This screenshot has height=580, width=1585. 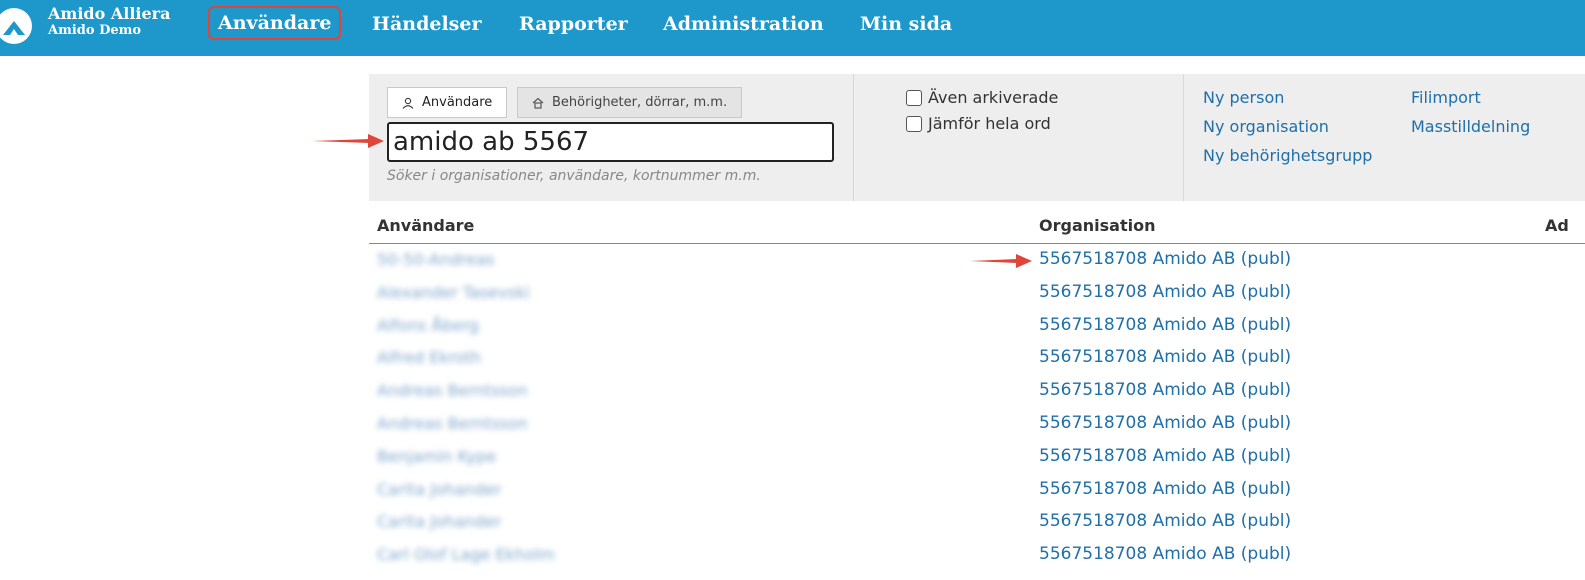 I want to click on new-organisation-link: Ny organisation, so click(x=1266, y=126).